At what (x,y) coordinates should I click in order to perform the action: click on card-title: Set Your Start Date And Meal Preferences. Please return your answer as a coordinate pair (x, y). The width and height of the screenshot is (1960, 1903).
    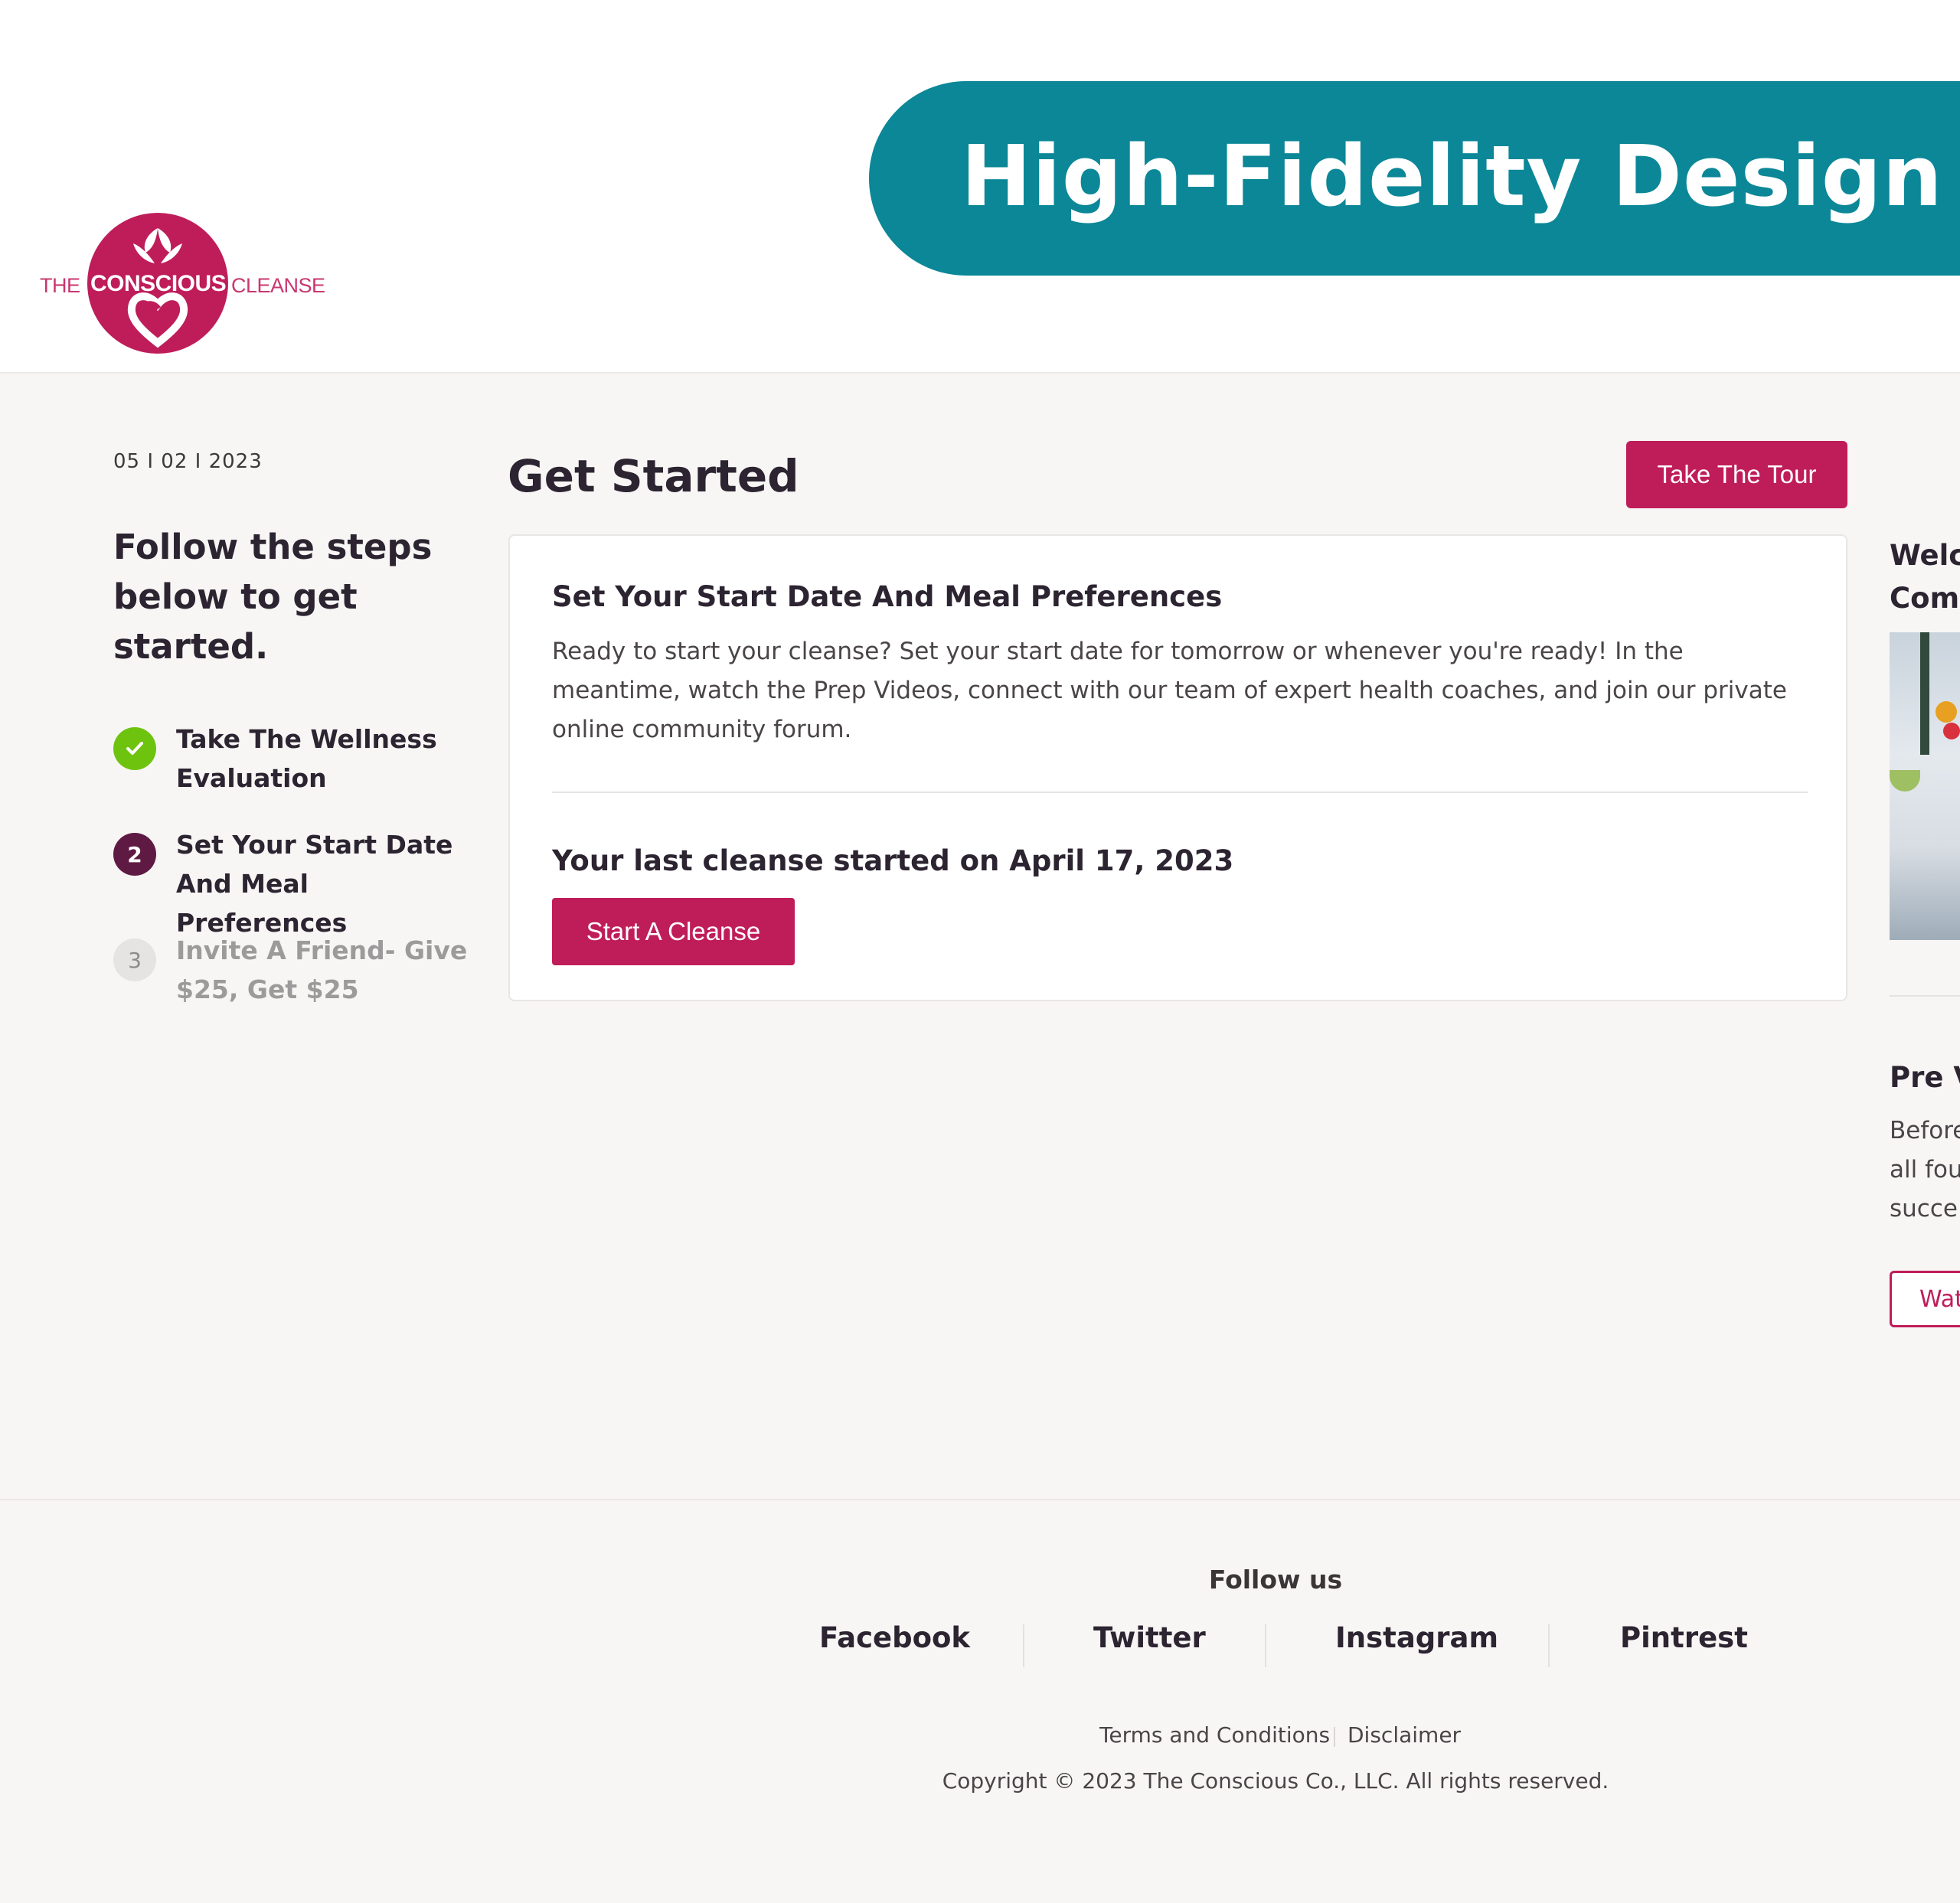
    Looking at the image, I should click on (887, 596).